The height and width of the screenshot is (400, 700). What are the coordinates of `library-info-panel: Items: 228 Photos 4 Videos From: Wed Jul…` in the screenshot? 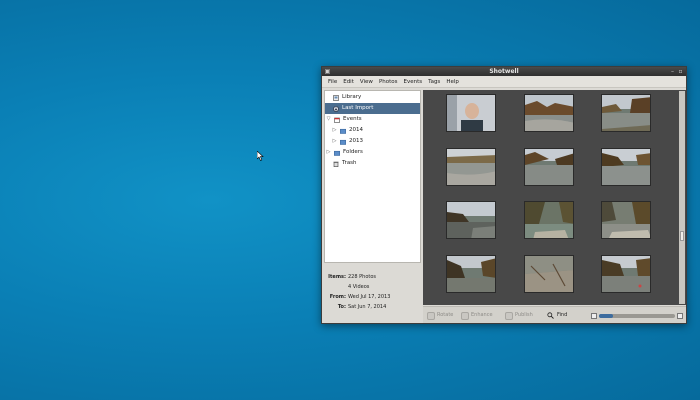 It's located at (372, 294).